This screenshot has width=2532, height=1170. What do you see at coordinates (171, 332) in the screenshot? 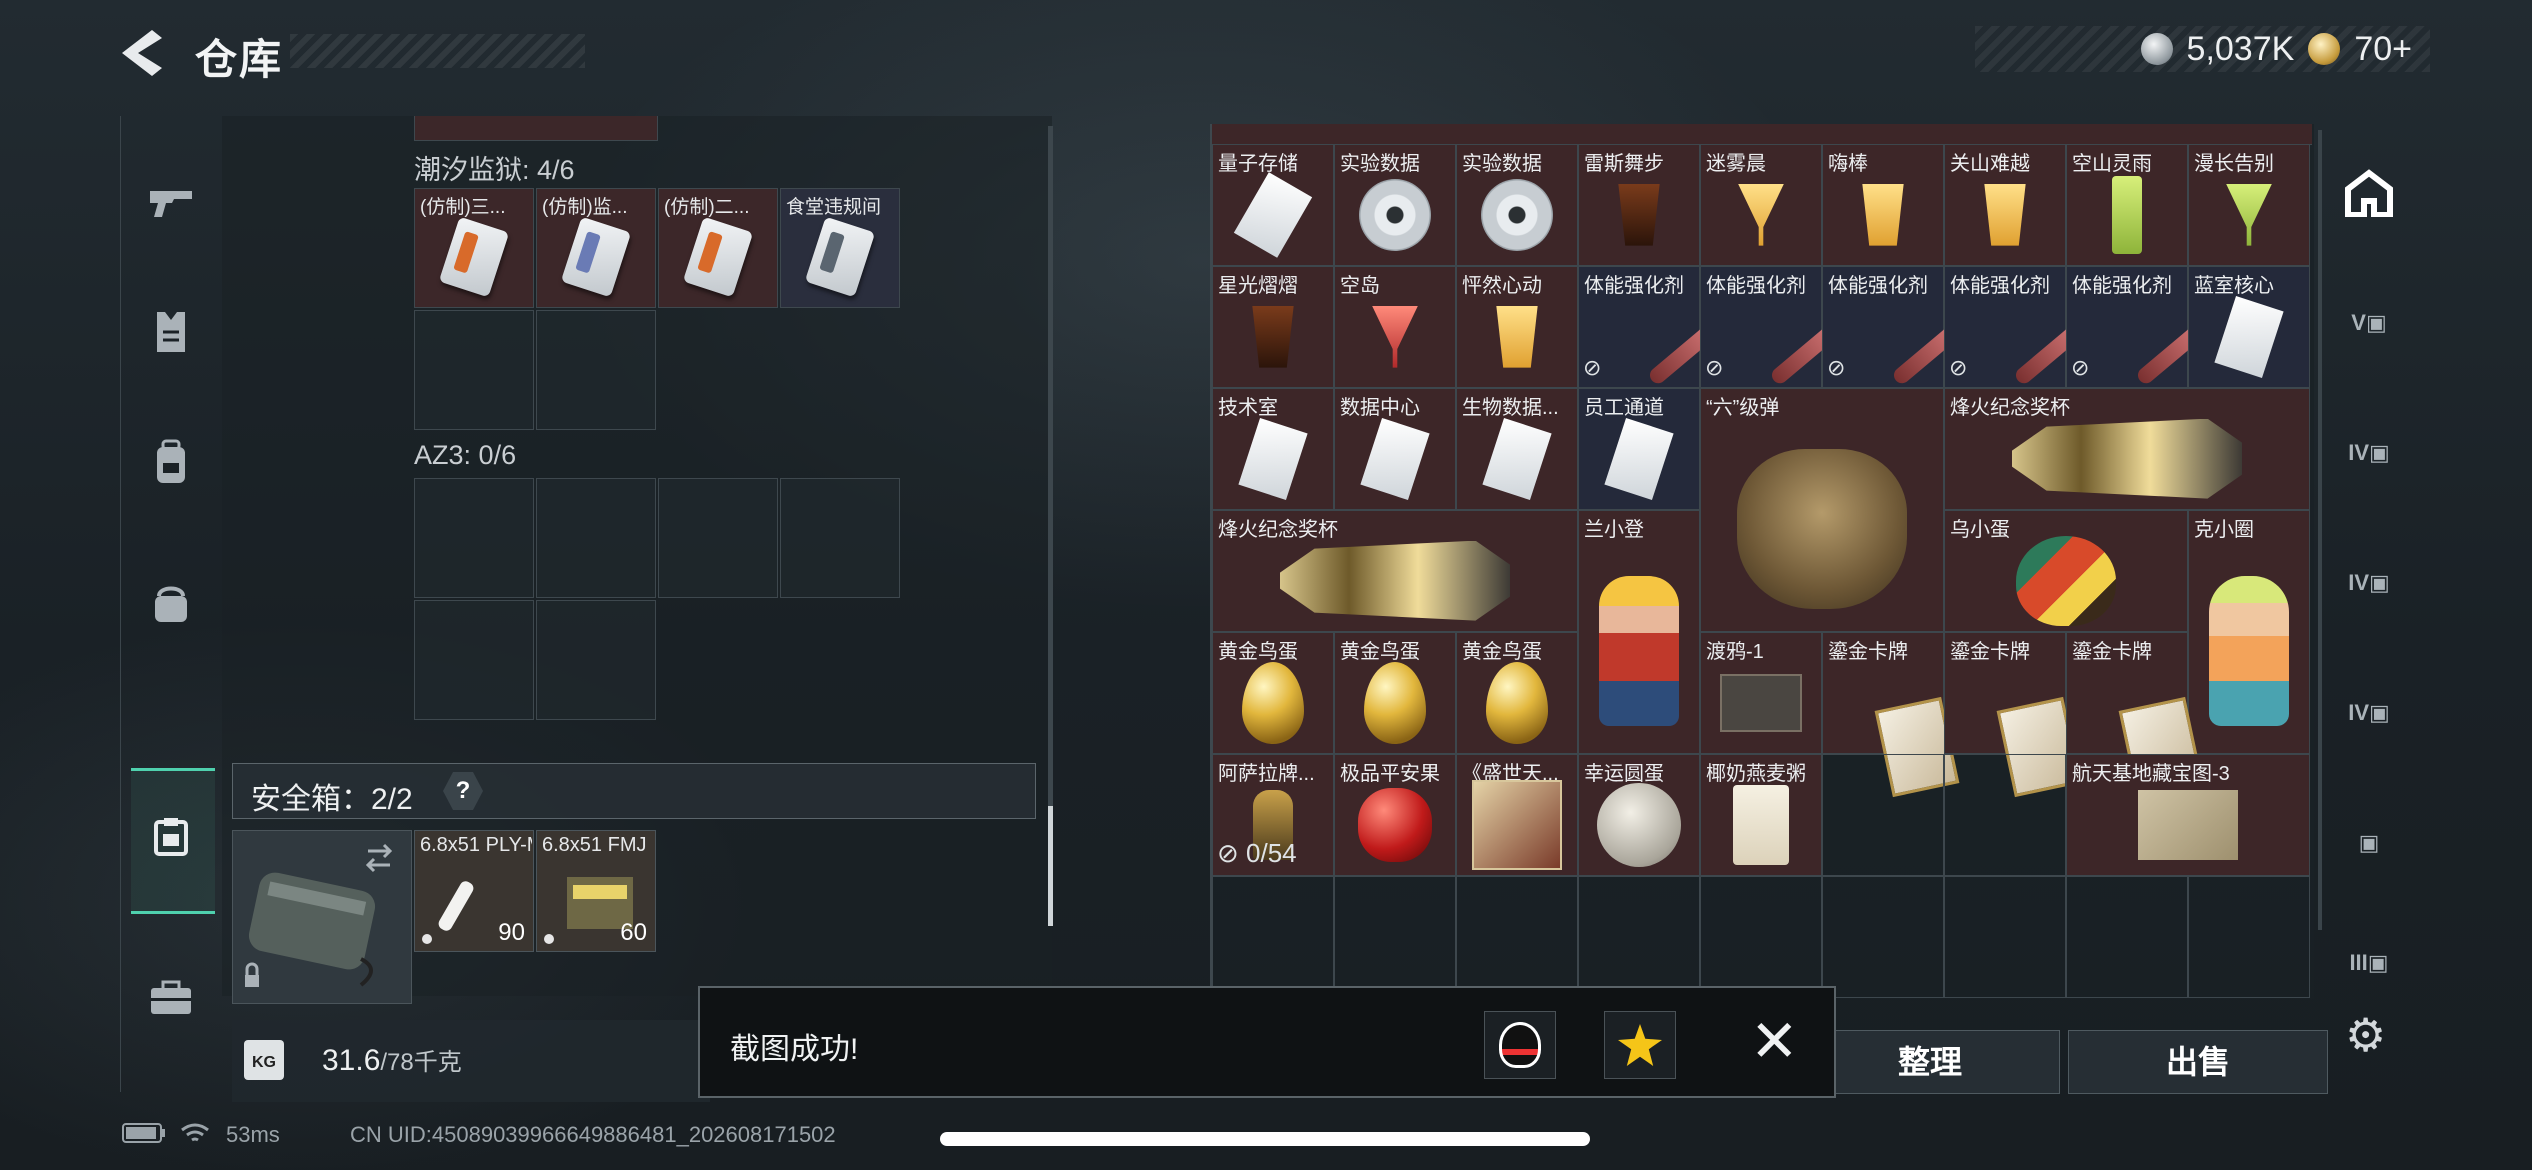
I see `armor-vest-icon` at bounding box center [171, 332].